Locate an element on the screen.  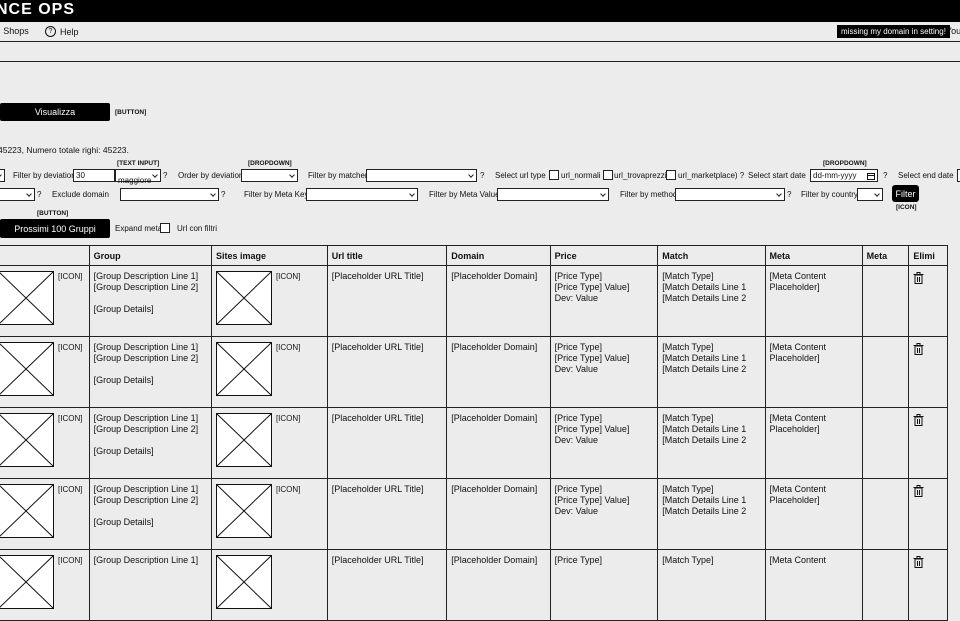
price-type: [Price Type] is located at coordinates (578, 418).